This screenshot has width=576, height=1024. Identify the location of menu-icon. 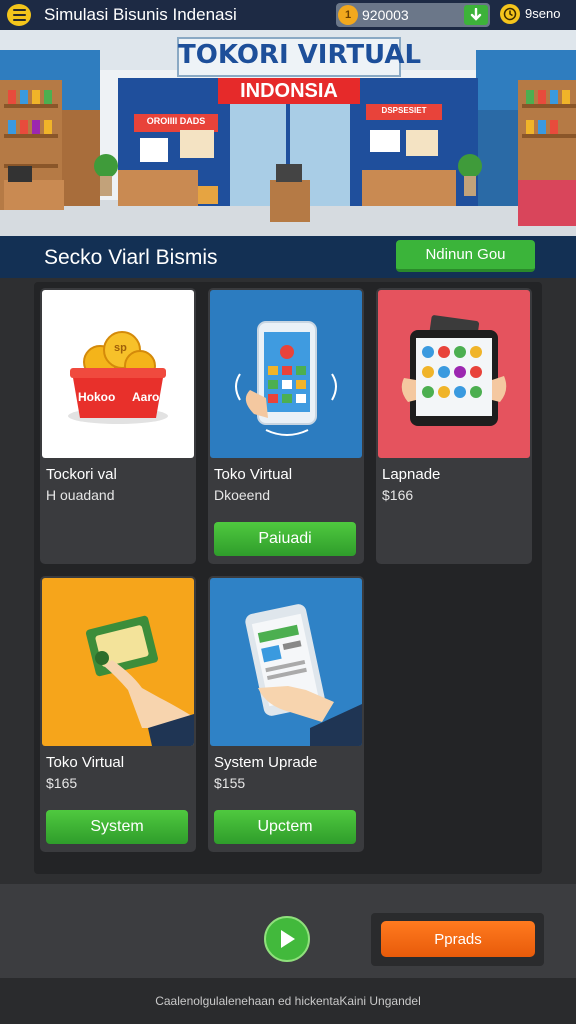
(19, 15).